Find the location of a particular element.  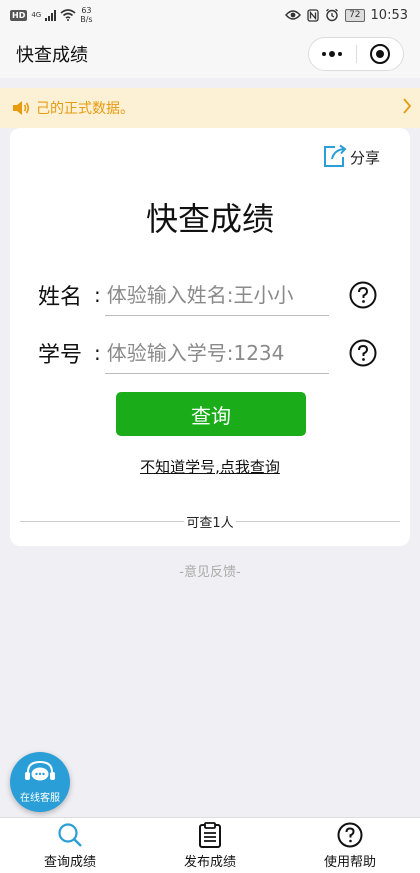

tab-help: 使用帮助 is located at coordinates (350, 845).